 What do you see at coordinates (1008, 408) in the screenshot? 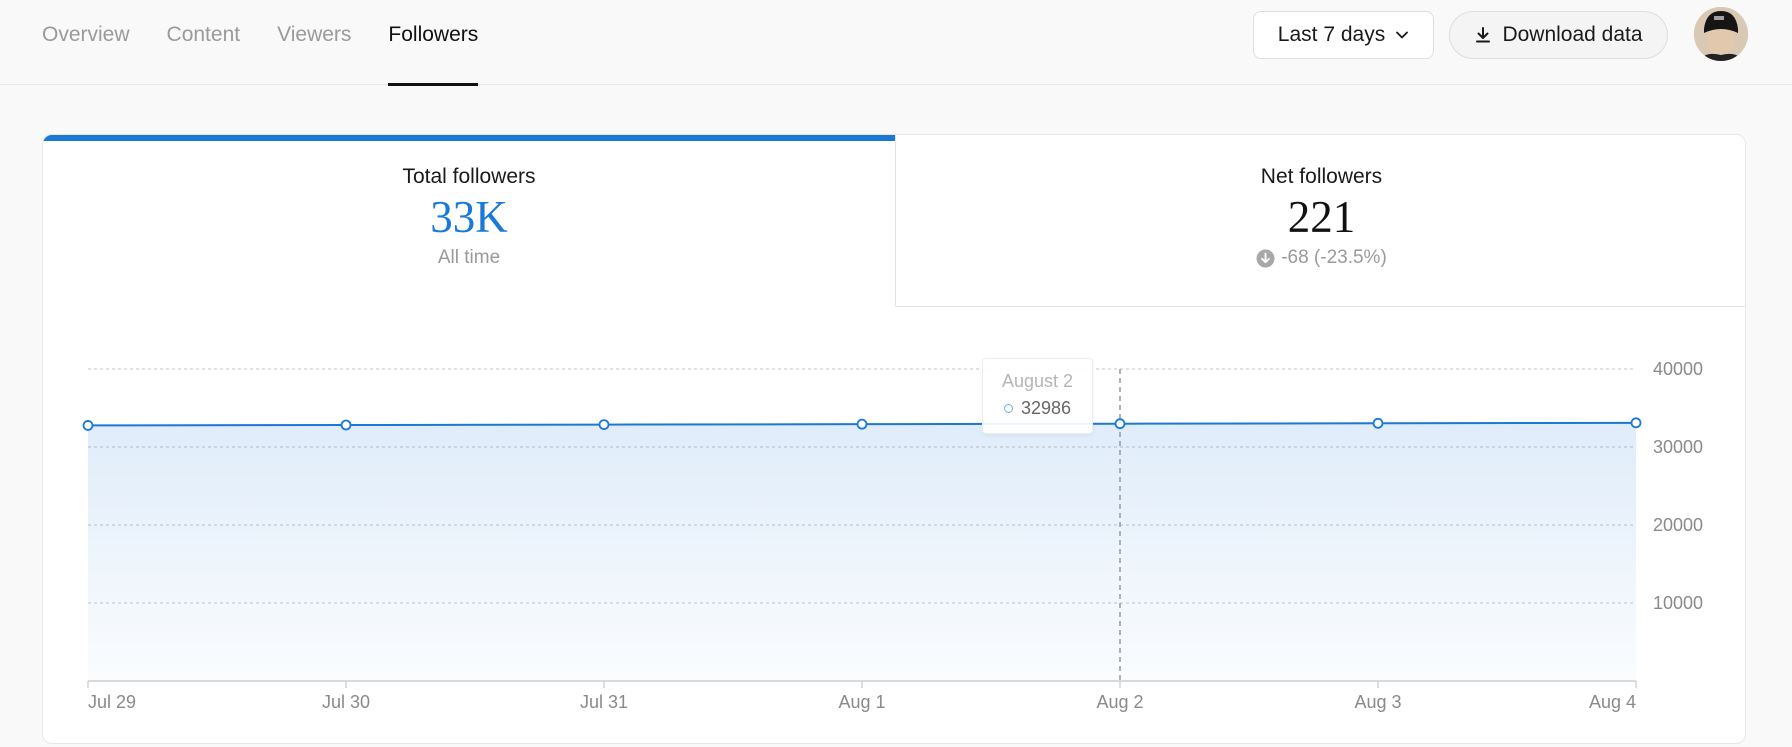
I see `tooltip-series-dot` at bounding box center [1008, 408].